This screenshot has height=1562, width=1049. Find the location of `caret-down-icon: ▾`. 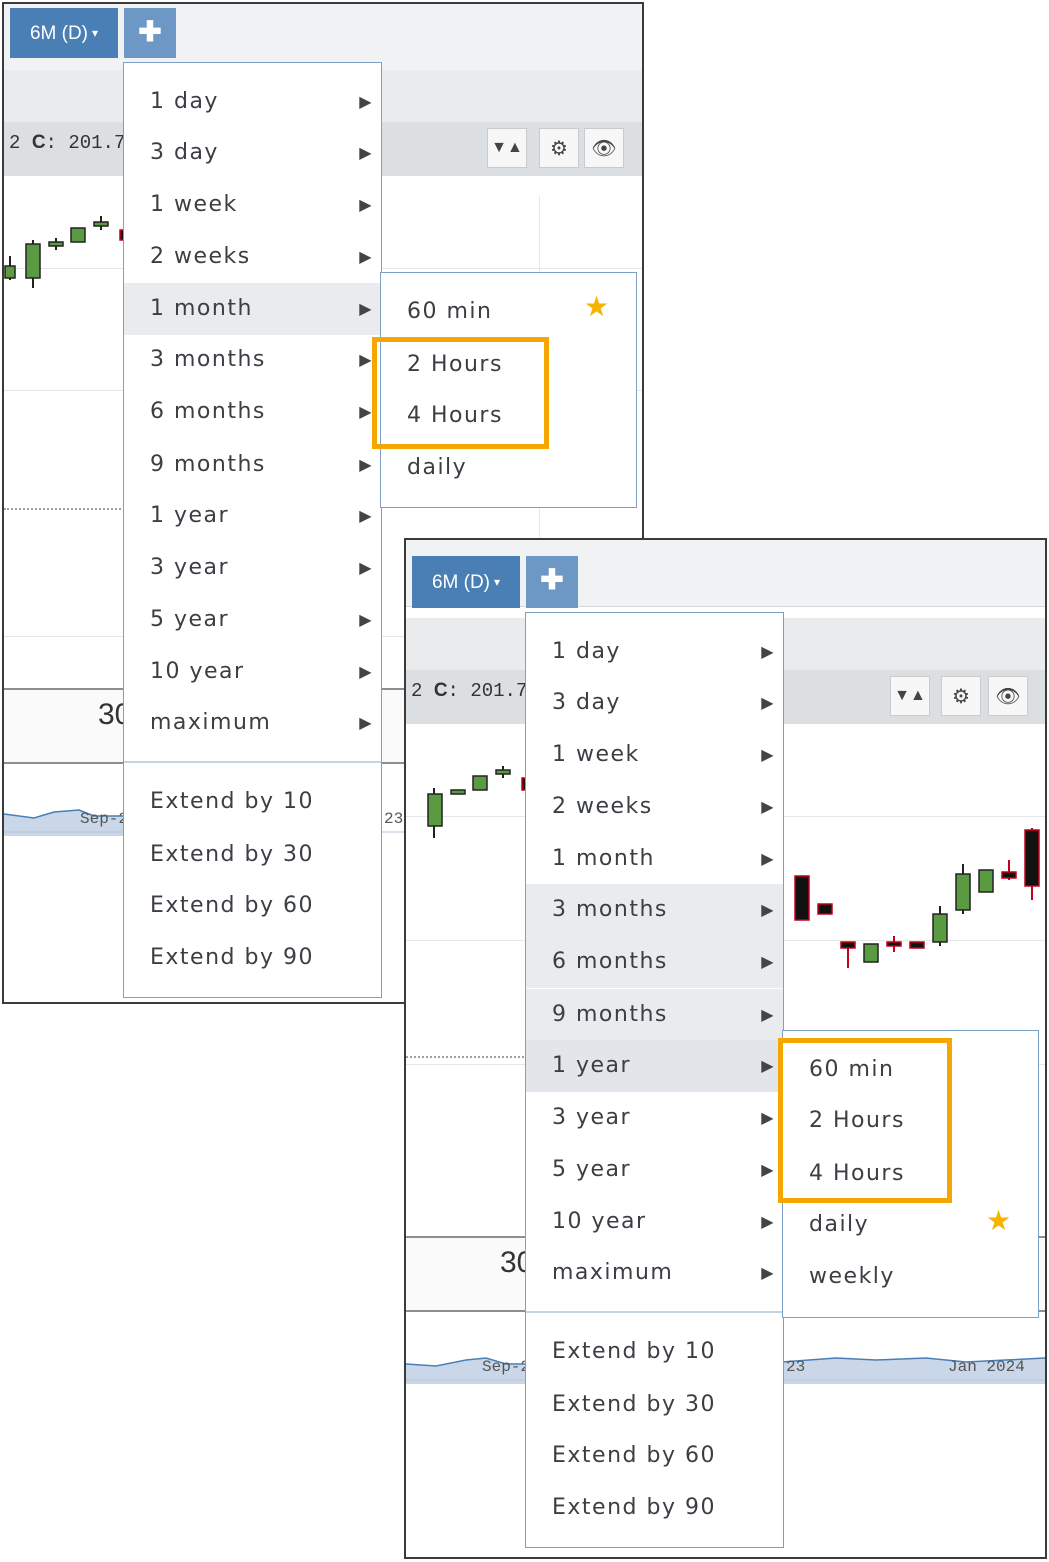

caret-down-icon: ▾ is located at coordinates (497, 582).